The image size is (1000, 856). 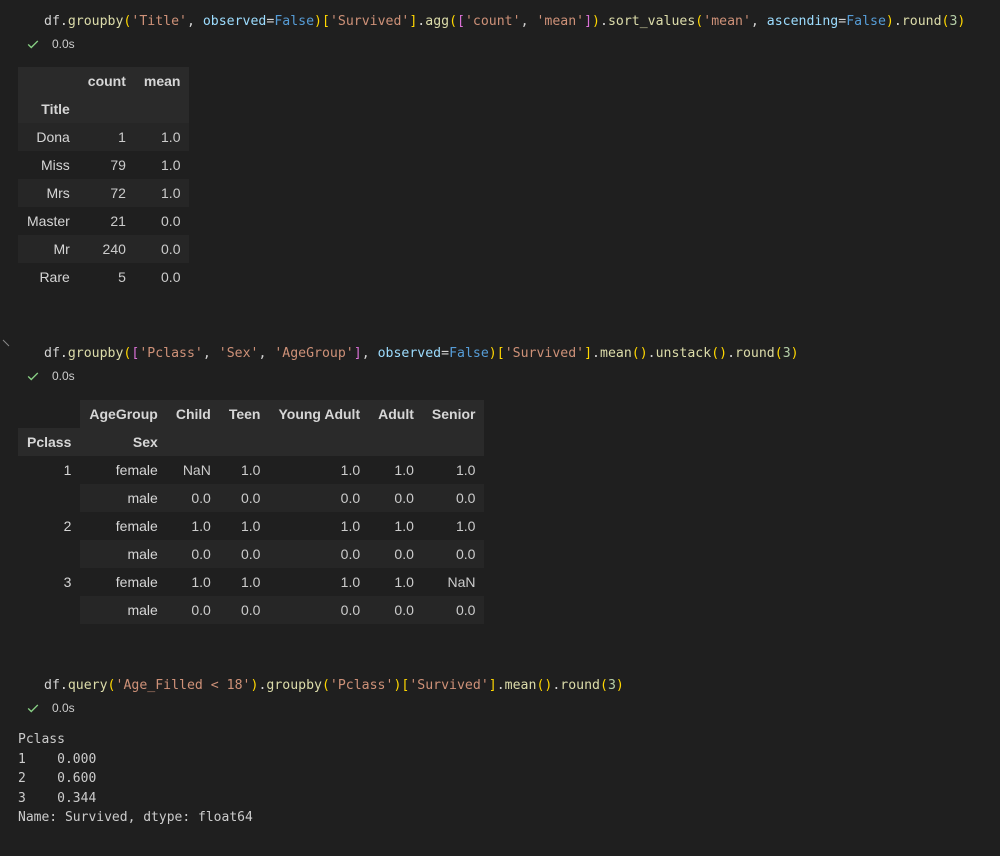 What do you see at coordinates (57, 778) in the screenshot?
I see `output-line: 2 0.600` at bounding box center [57, 778].